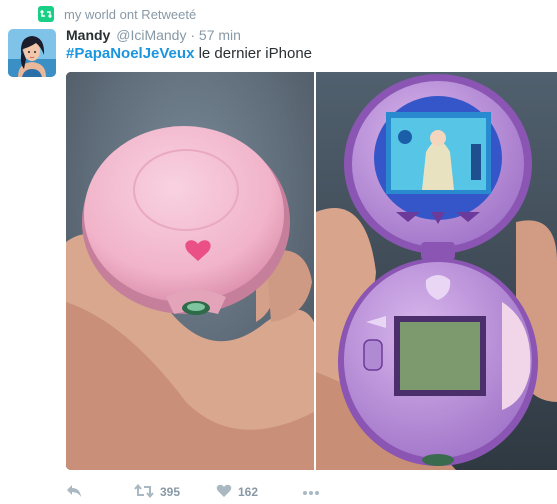  I want to click on more-icon, so click(311, 492).